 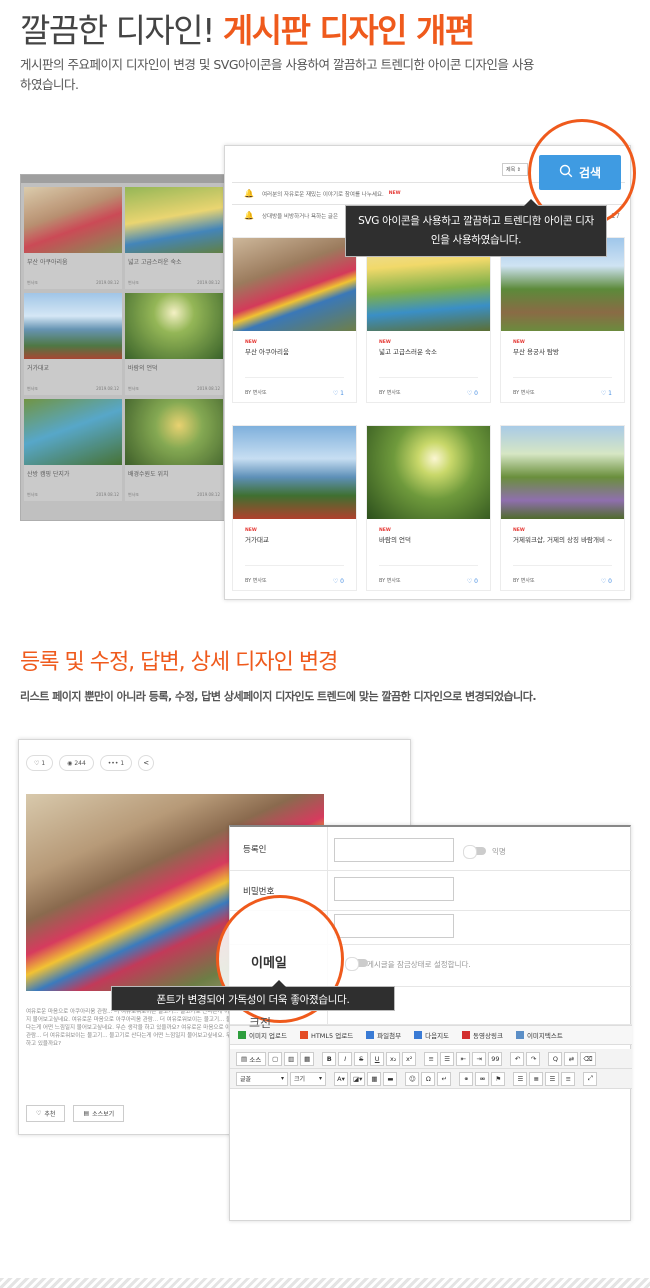 I want to click on detail-buttons: ♡ 추천 ▤ 소스보기, so click(x=75, y=1113).